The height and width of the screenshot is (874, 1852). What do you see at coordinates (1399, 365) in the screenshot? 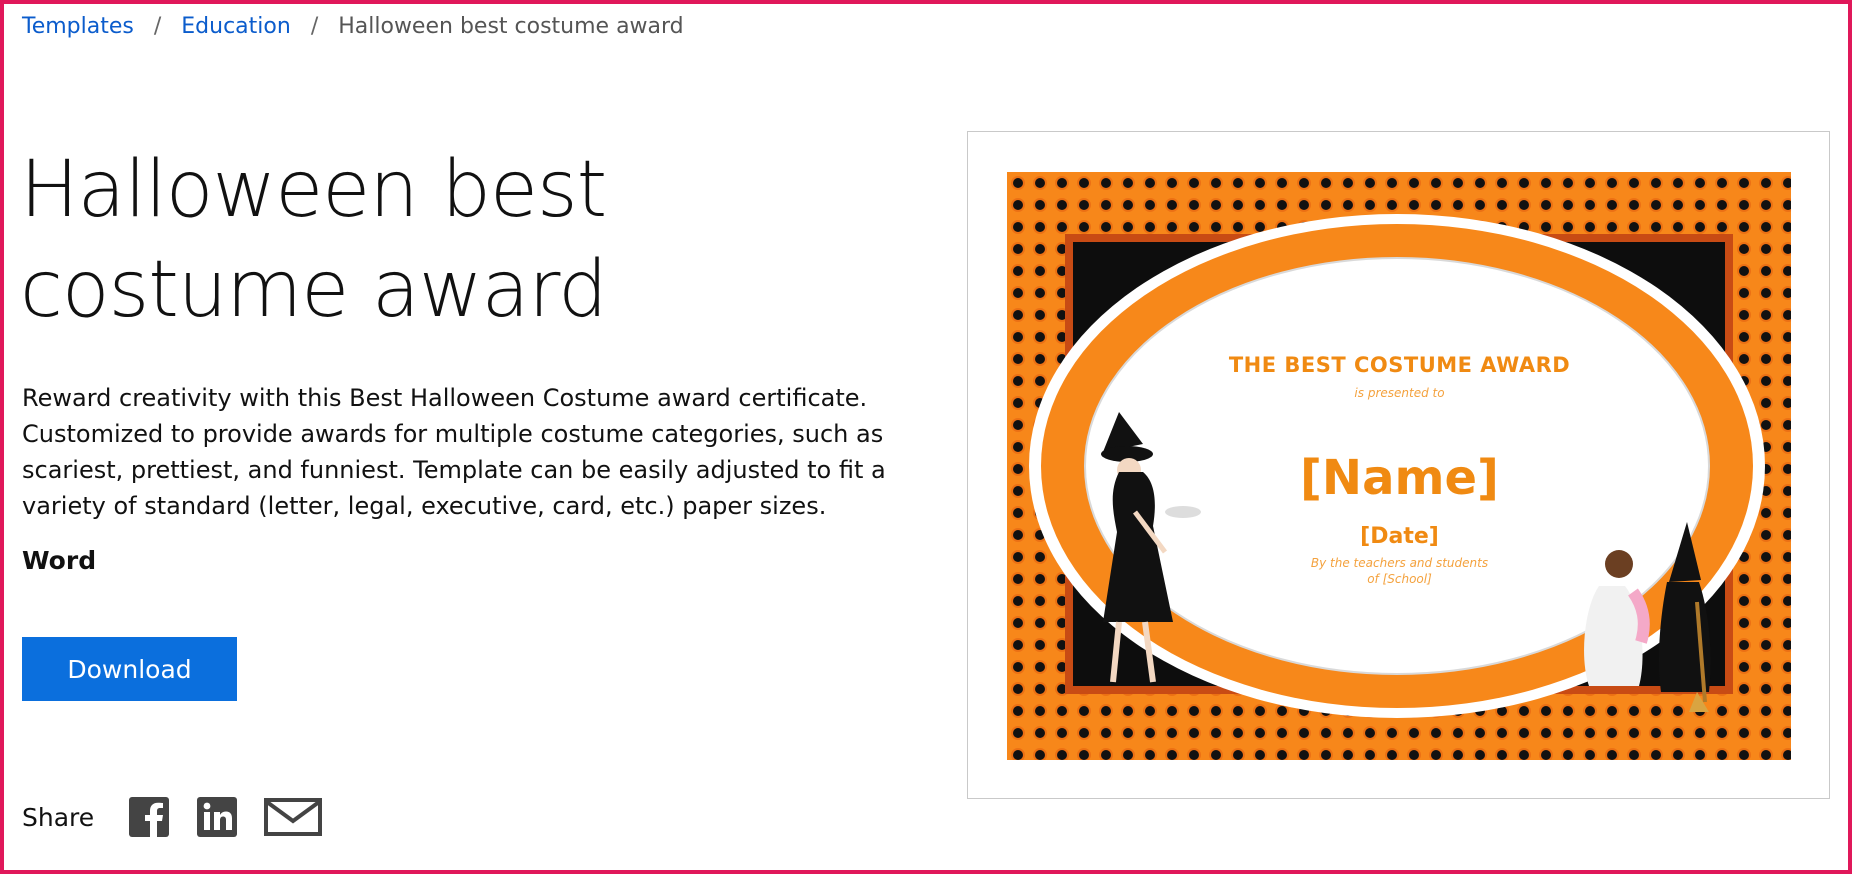
I see `certificate-heading: THE BEST COSTUME AWARD` at bounding box center [1399, 365].